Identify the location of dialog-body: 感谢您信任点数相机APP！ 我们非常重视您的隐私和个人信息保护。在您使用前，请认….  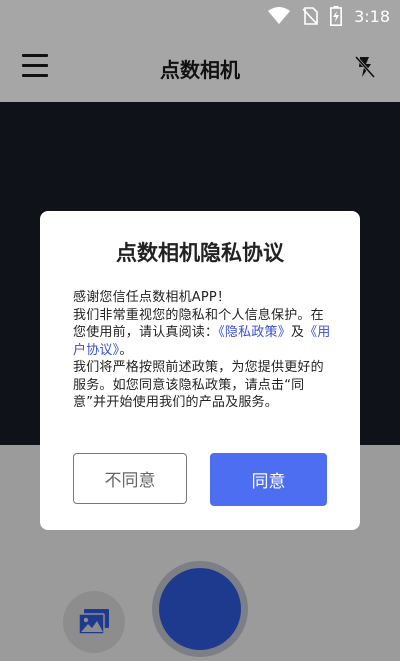
(203, 350).